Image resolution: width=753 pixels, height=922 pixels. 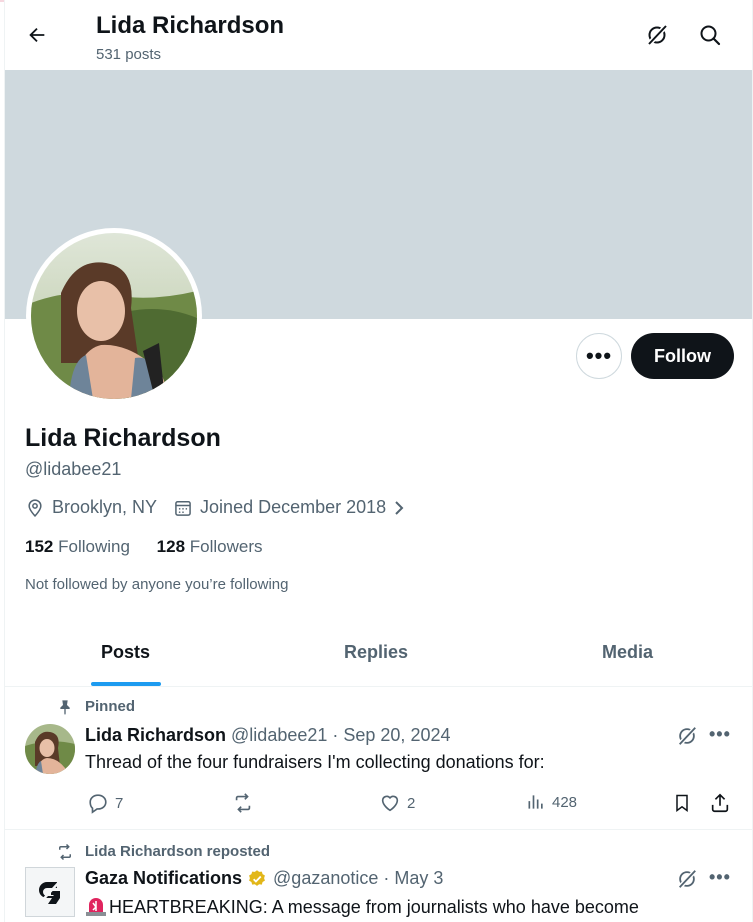 I want to click on not-followed-note: Not followed by anyone you’re following, so click(x=157, y=584).